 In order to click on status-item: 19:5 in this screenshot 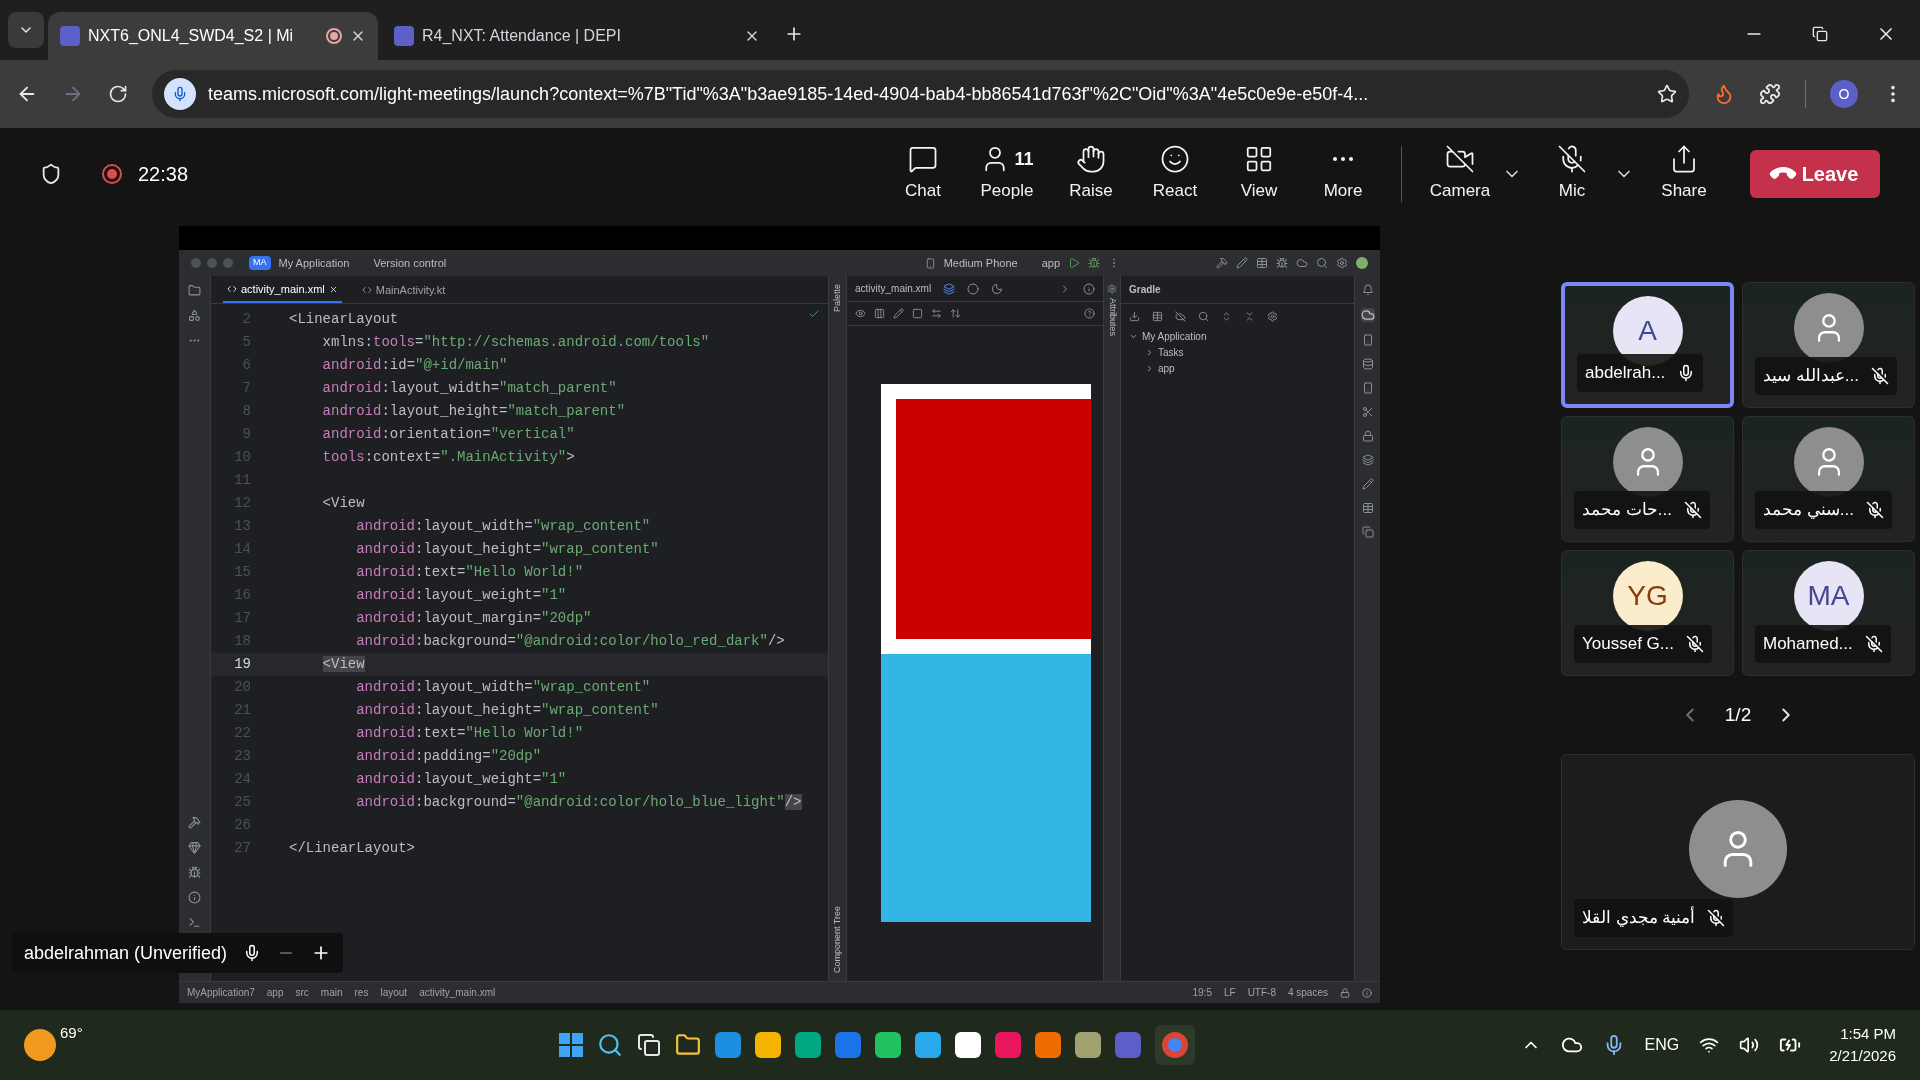, I will do `click(1202, 992)`.